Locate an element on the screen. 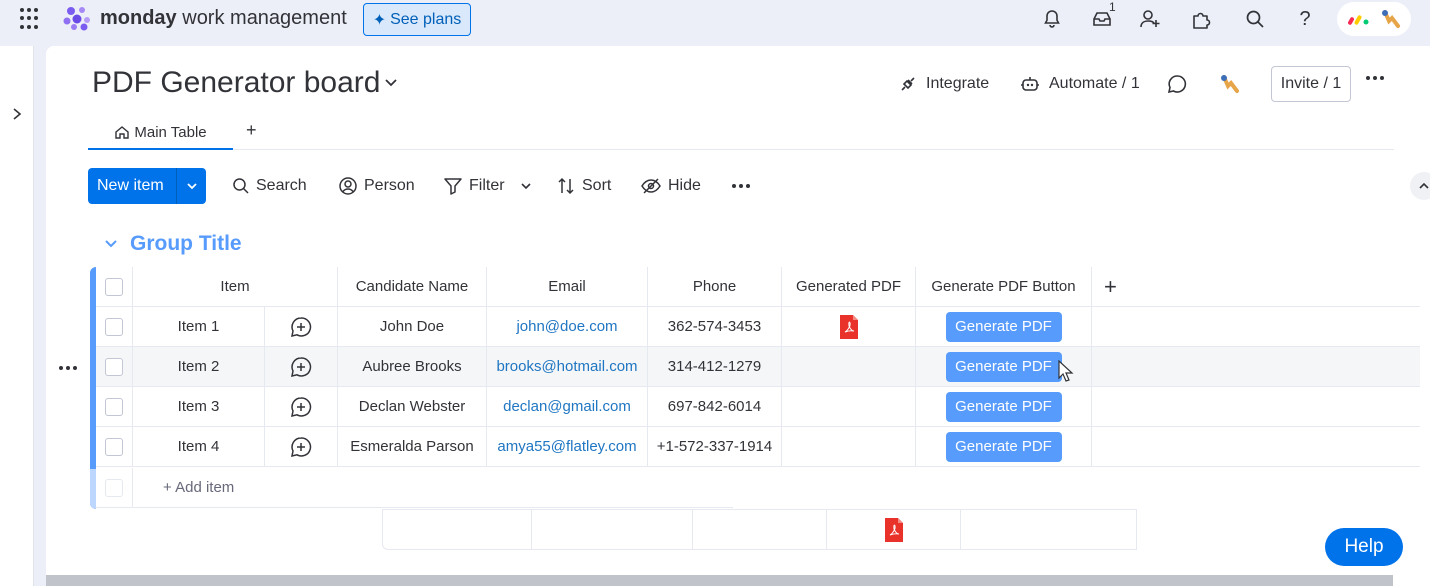 This screenshot has height=586, width=1430. row-actions-icon is located at coordinates (68, 368).